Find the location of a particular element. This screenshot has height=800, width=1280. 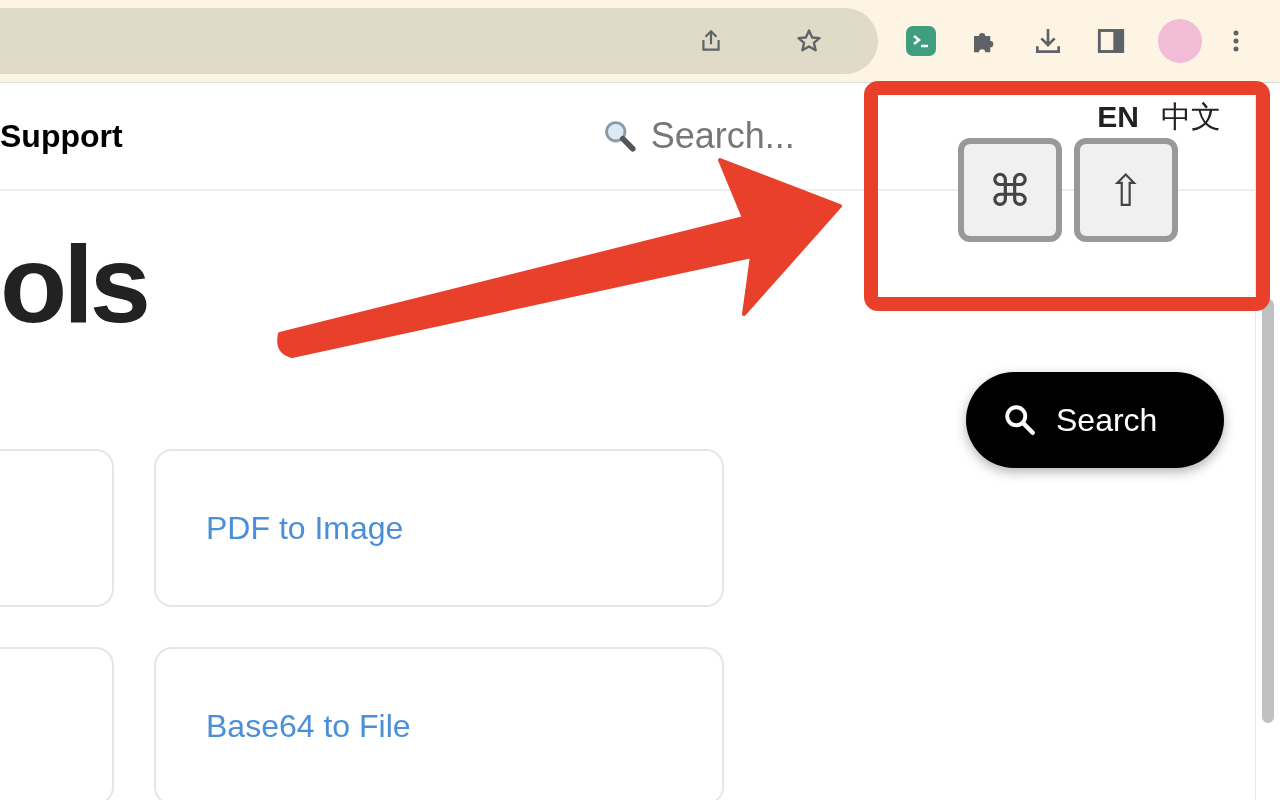

language-link: 中文 is located at coordinates (1191, 117).